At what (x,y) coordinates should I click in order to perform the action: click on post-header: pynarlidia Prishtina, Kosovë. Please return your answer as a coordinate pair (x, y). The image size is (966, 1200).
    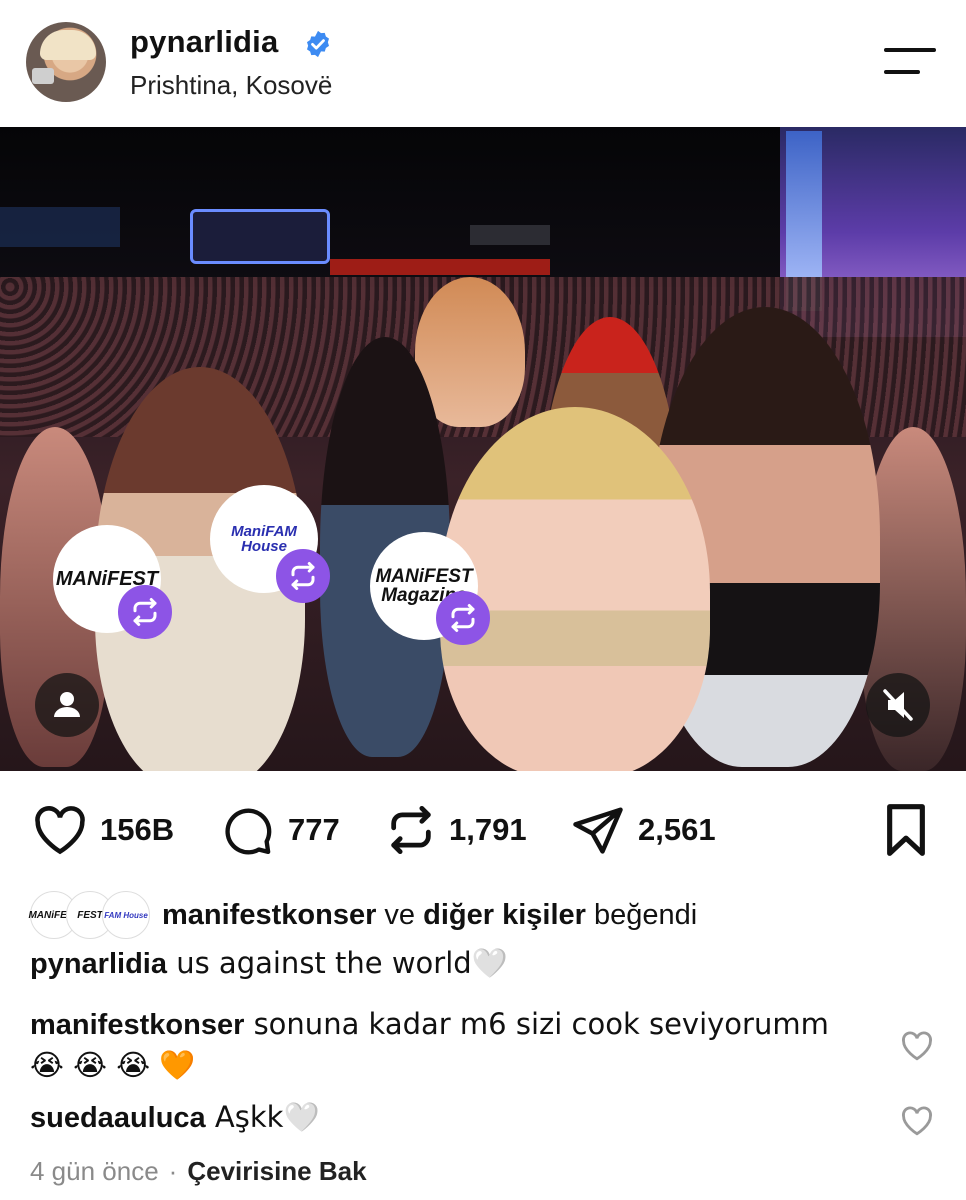
    Looking at the image, I should click on (483, 63).